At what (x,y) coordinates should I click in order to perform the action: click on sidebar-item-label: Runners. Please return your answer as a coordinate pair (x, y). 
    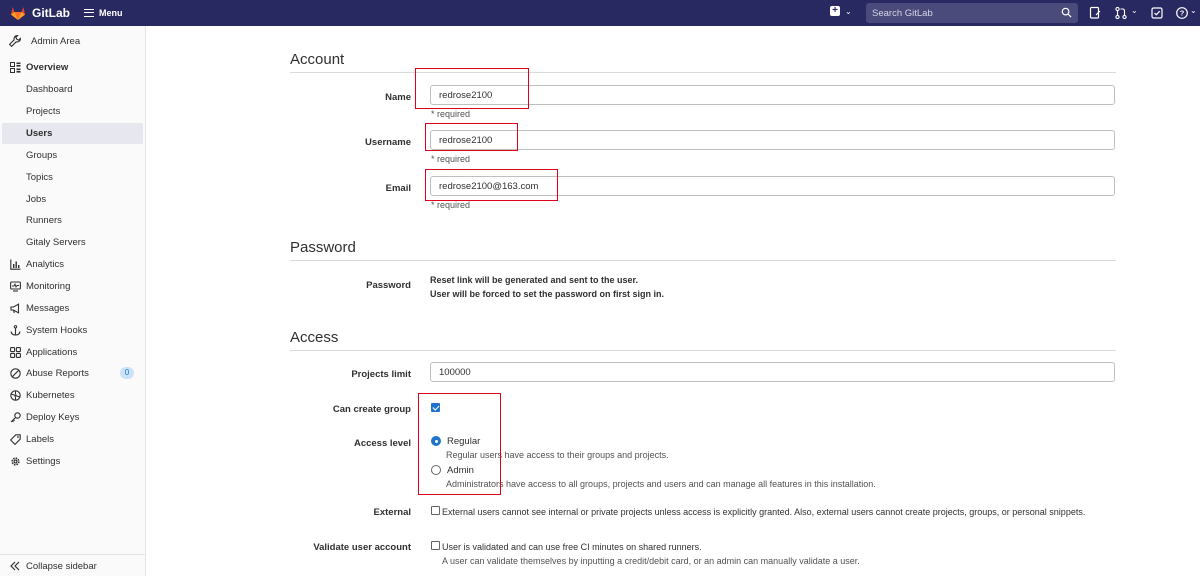
    Looking at the image, I should click on (44, 220).